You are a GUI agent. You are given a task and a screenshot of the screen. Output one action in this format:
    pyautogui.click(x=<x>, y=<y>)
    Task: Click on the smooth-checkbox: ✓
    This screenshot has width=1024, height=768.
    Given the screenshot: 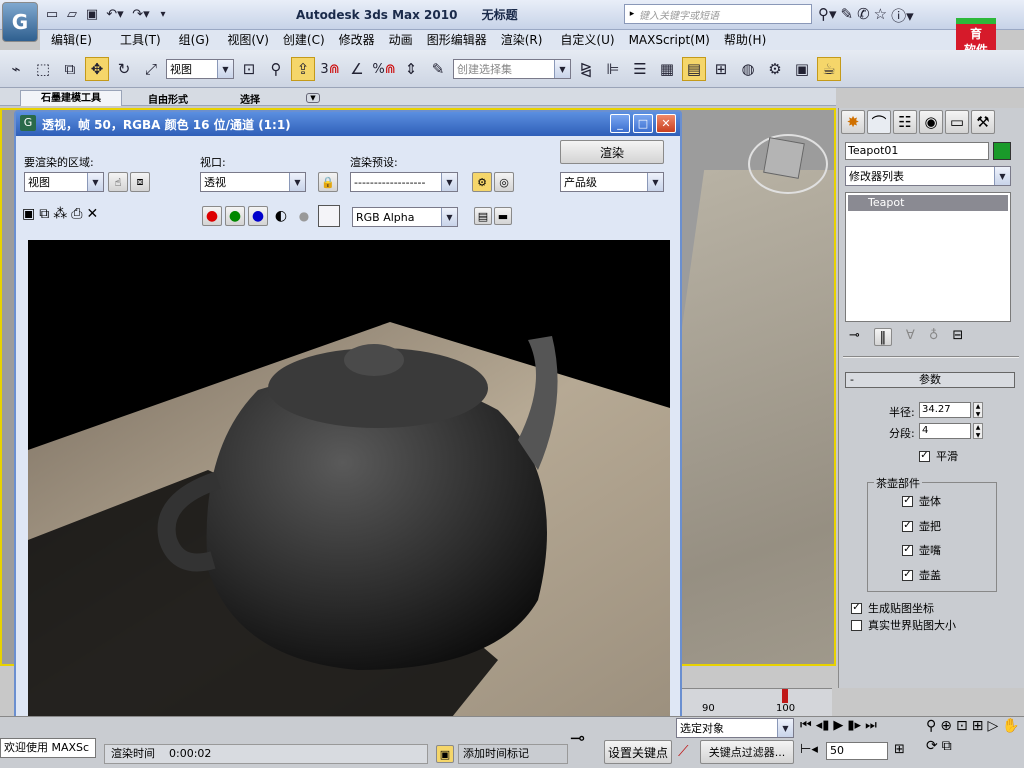 What is the action you would take?
    pyautogui.click(x=924, y=456)
    